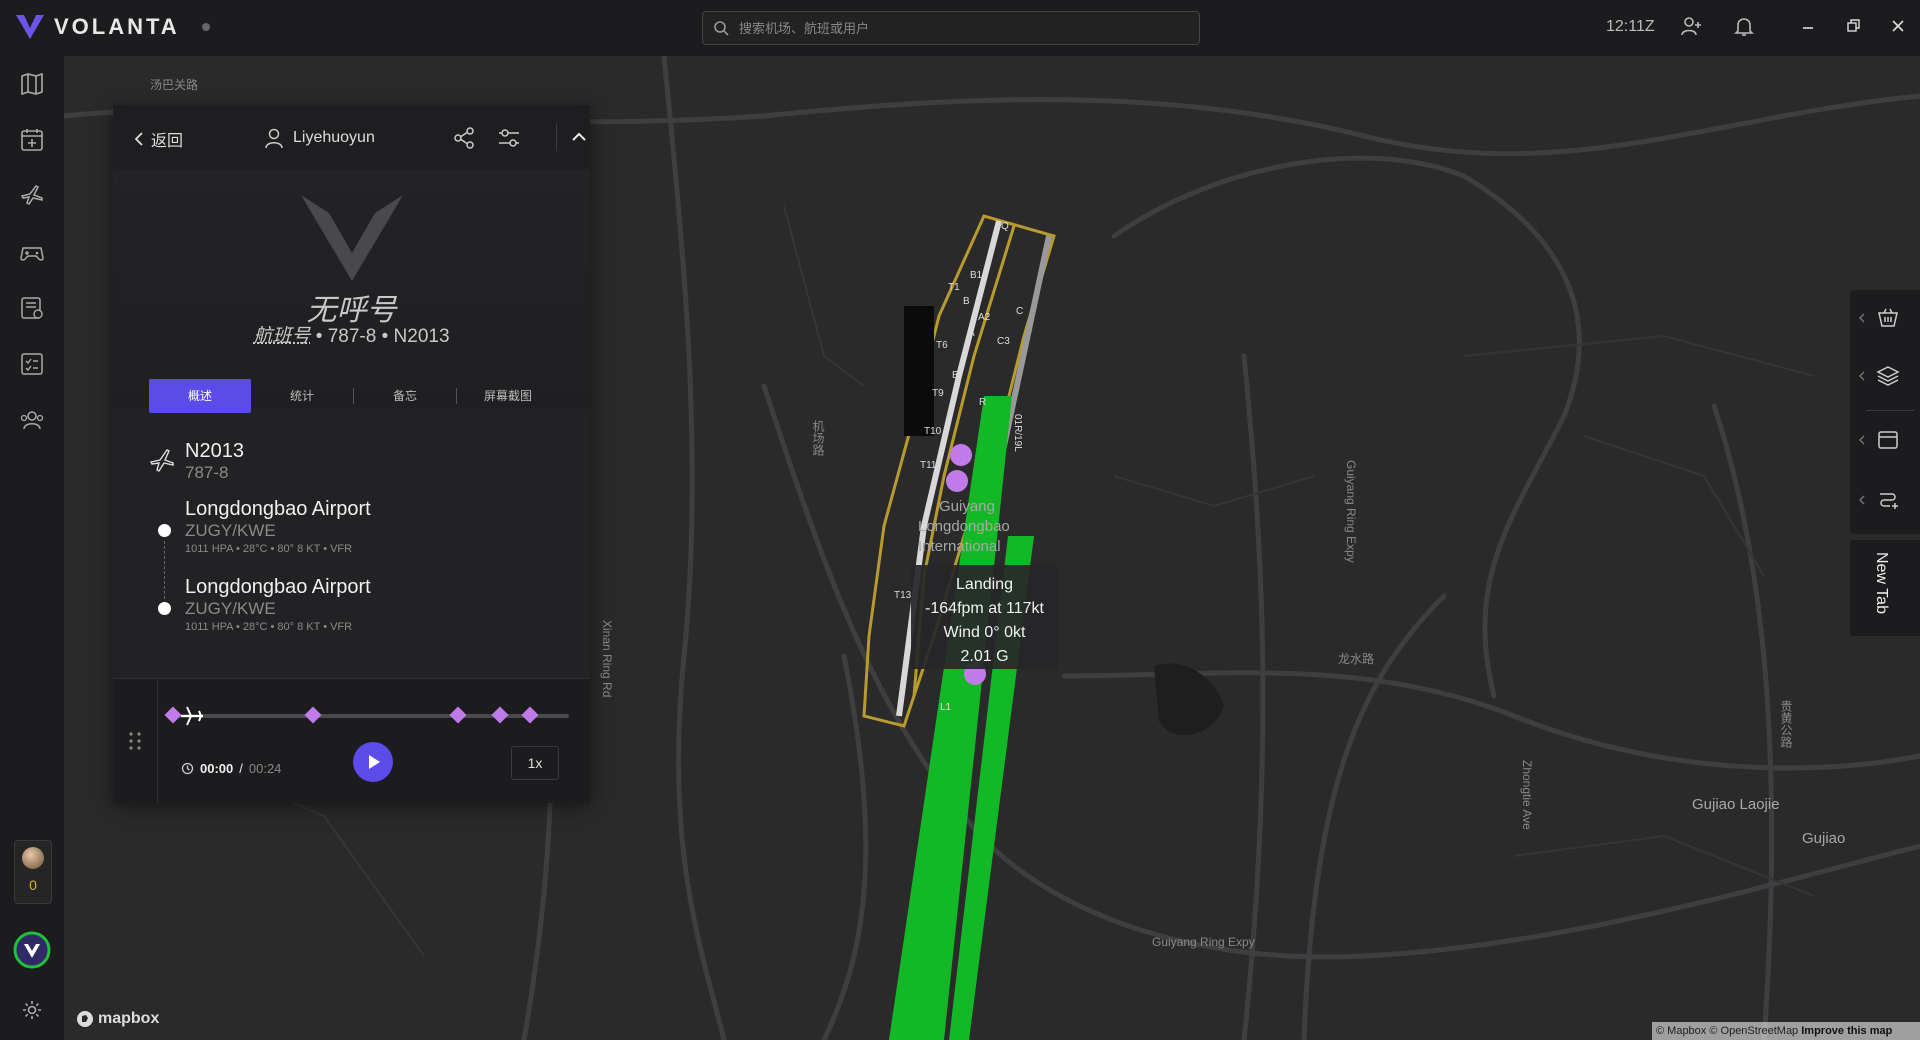 The image size is (1920, 1040). Describe the element at coordinates (971, 333) in the screenshot. I see `runway-label: A` at that location.